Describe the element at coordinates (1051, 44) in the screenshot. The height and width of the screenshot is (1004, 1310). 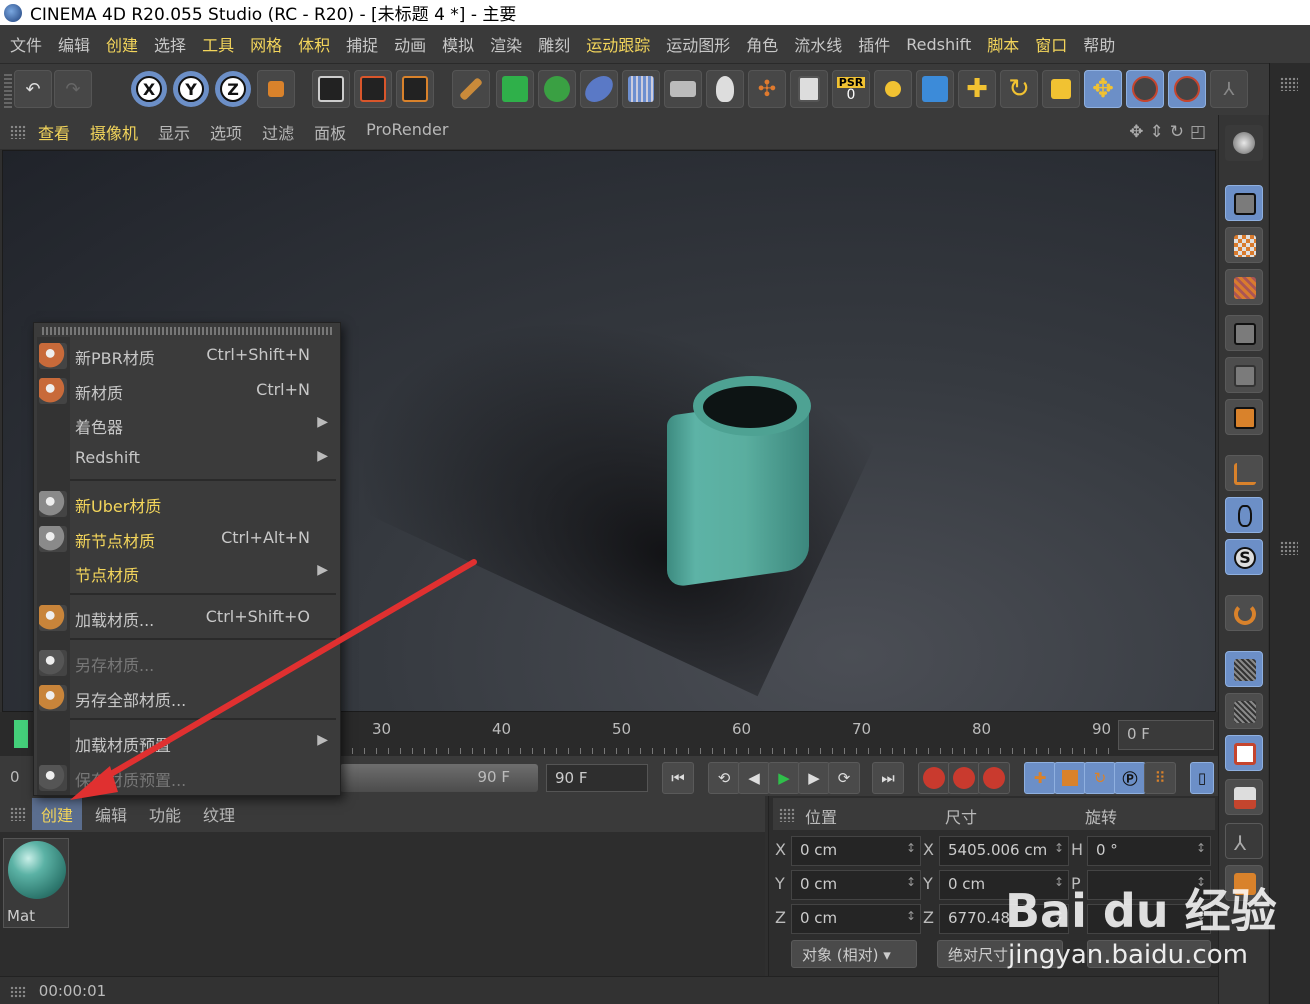
I see `menu-item-19: 窗口` at that location.